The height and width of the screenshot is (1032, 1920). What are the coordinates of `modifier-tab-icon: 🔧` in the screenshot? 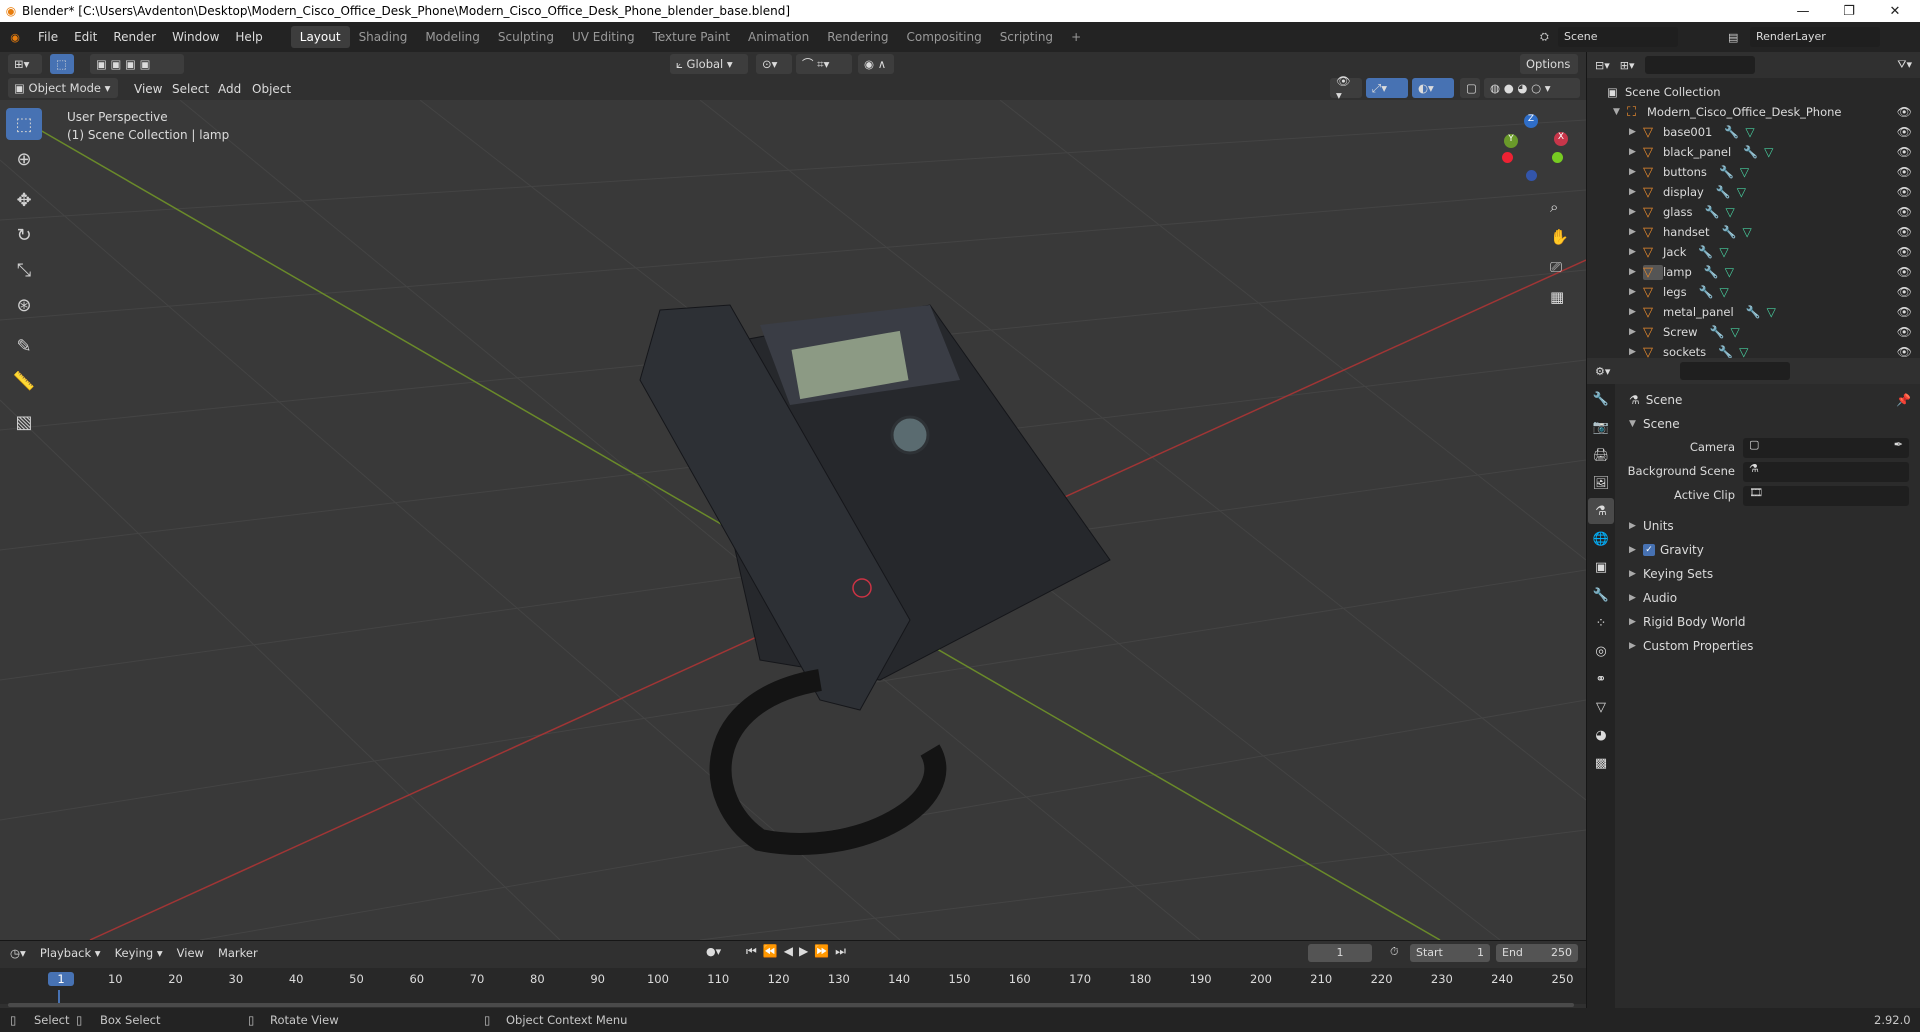 It's located at (1601, 595).